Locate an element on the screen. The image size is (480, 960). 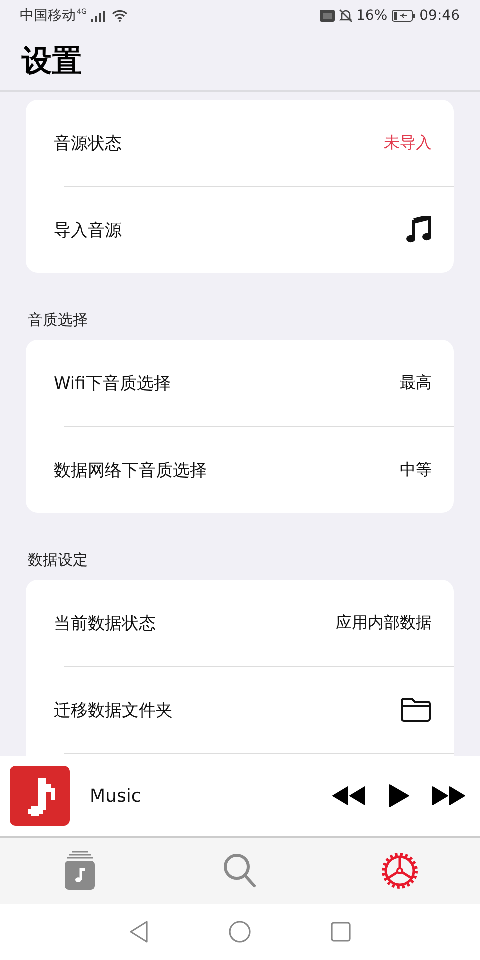
rewind-button is located at coordinates (349, 796).